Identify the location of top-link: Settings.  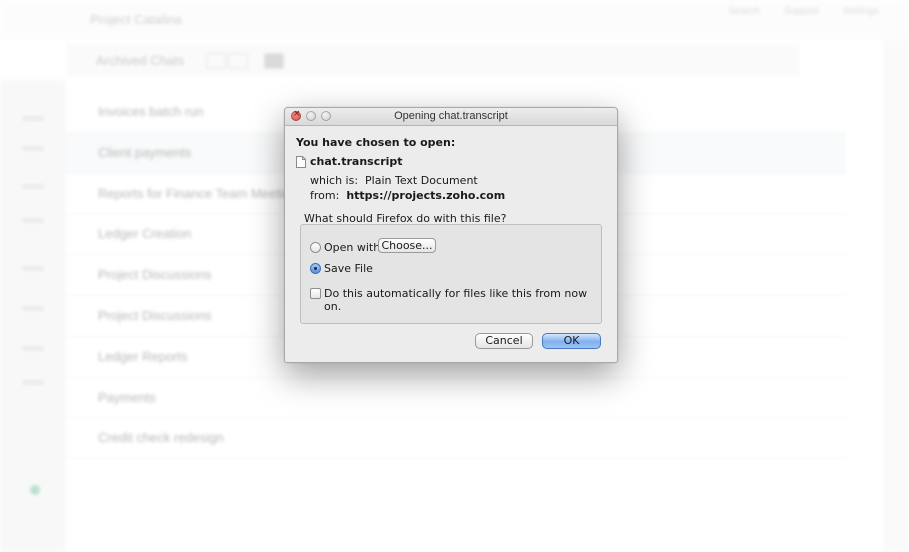
(861, 11).